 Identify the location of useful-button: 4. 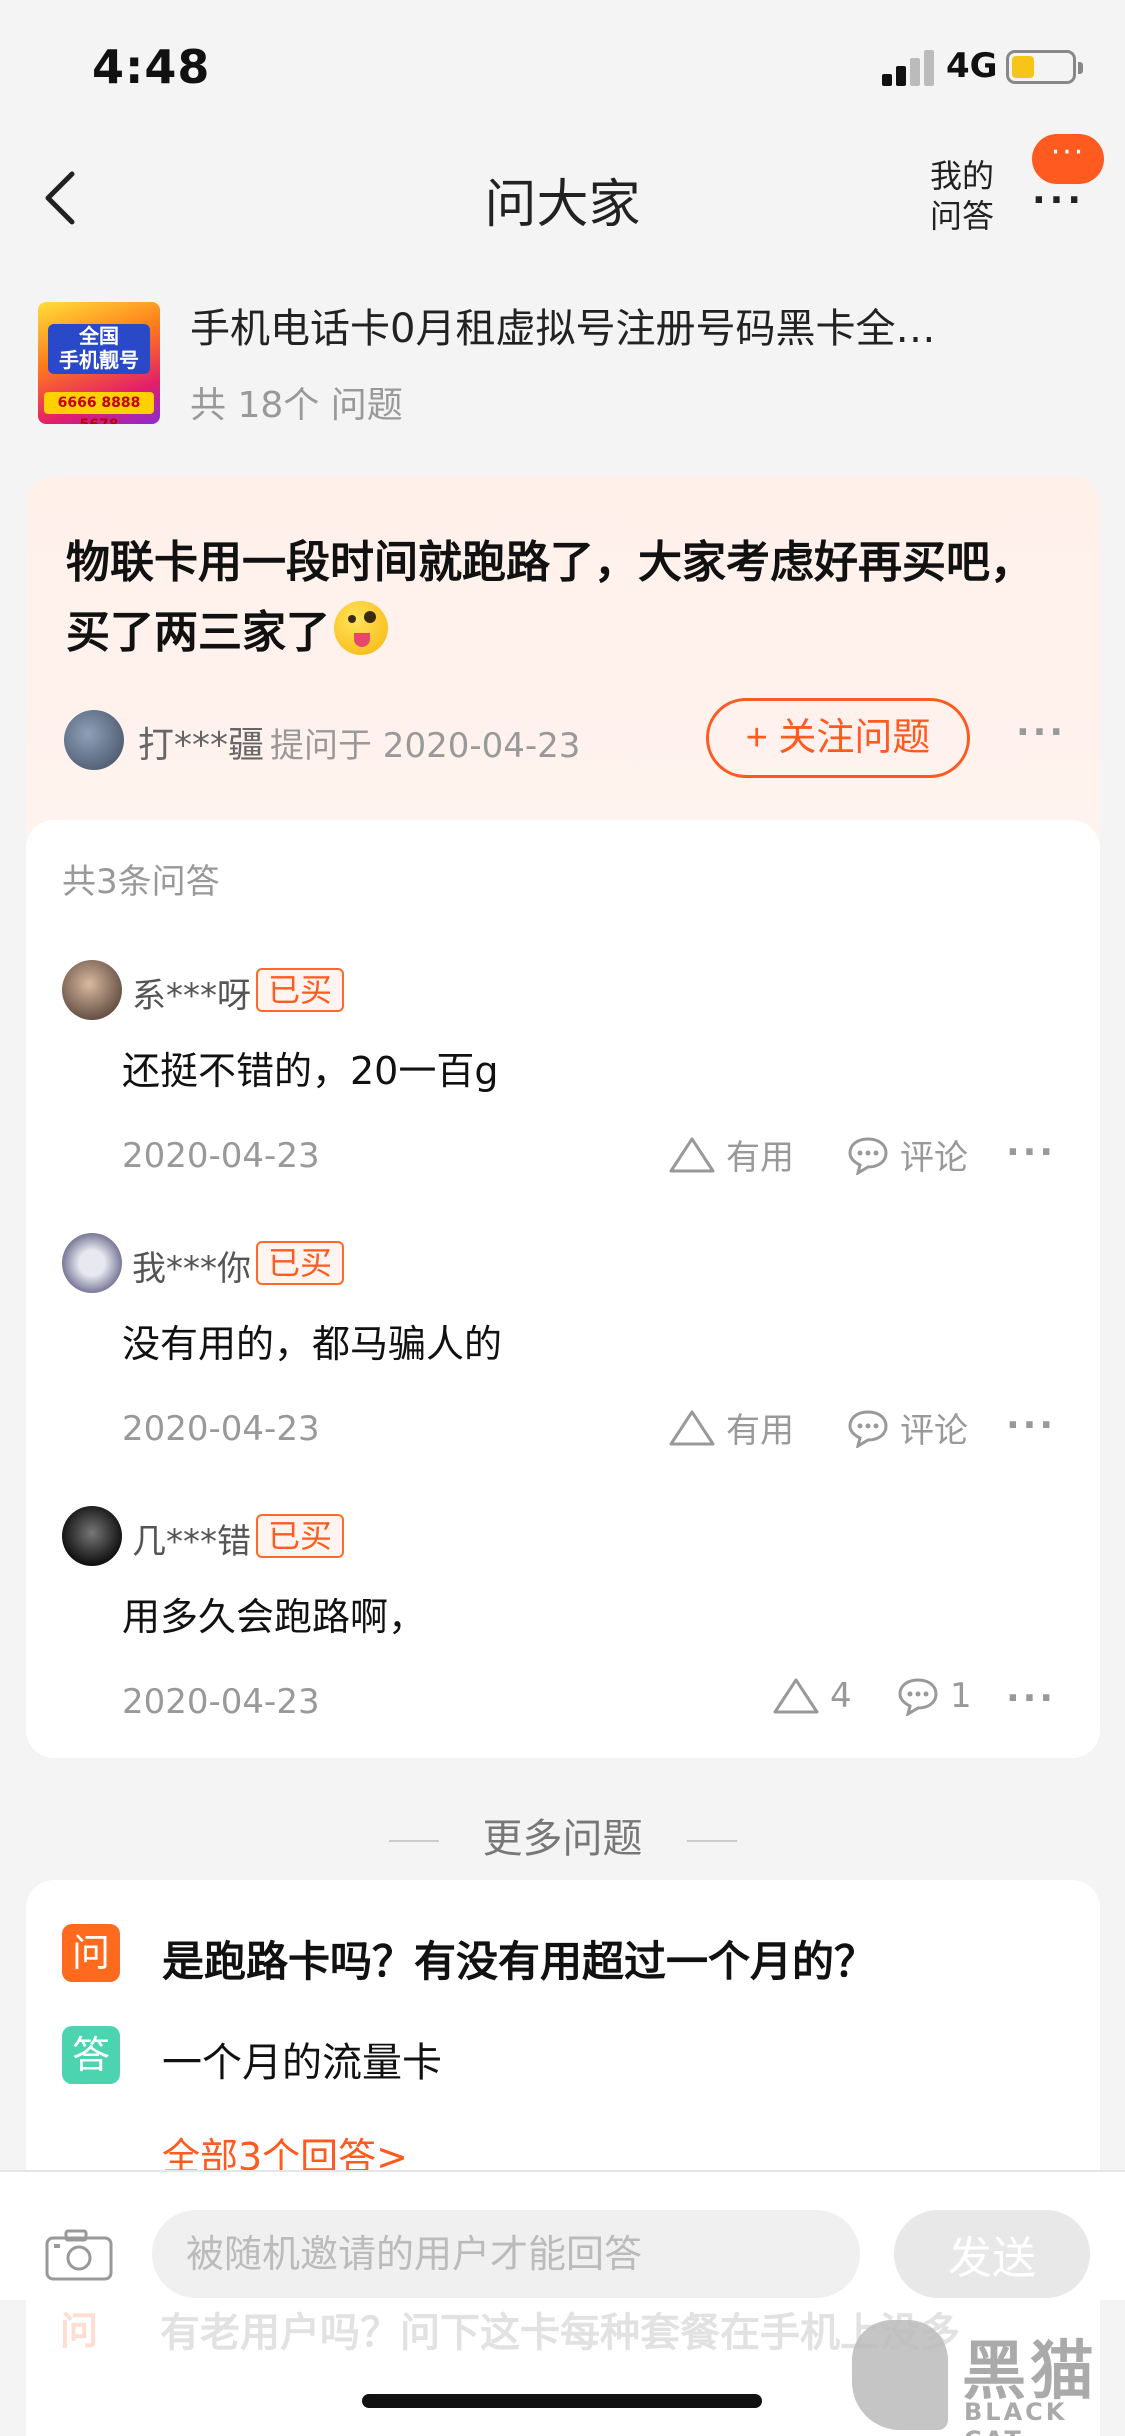
(812, 1696).